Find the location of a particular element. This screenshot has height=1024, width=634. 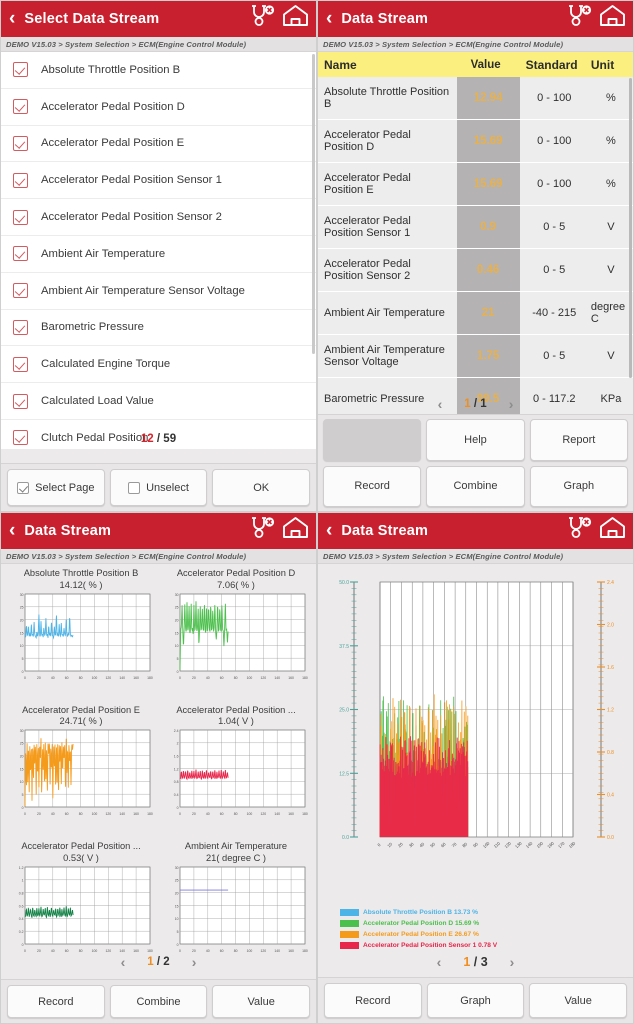

list-item: Calculated Engine Torque is located at coordinates (158, 365).